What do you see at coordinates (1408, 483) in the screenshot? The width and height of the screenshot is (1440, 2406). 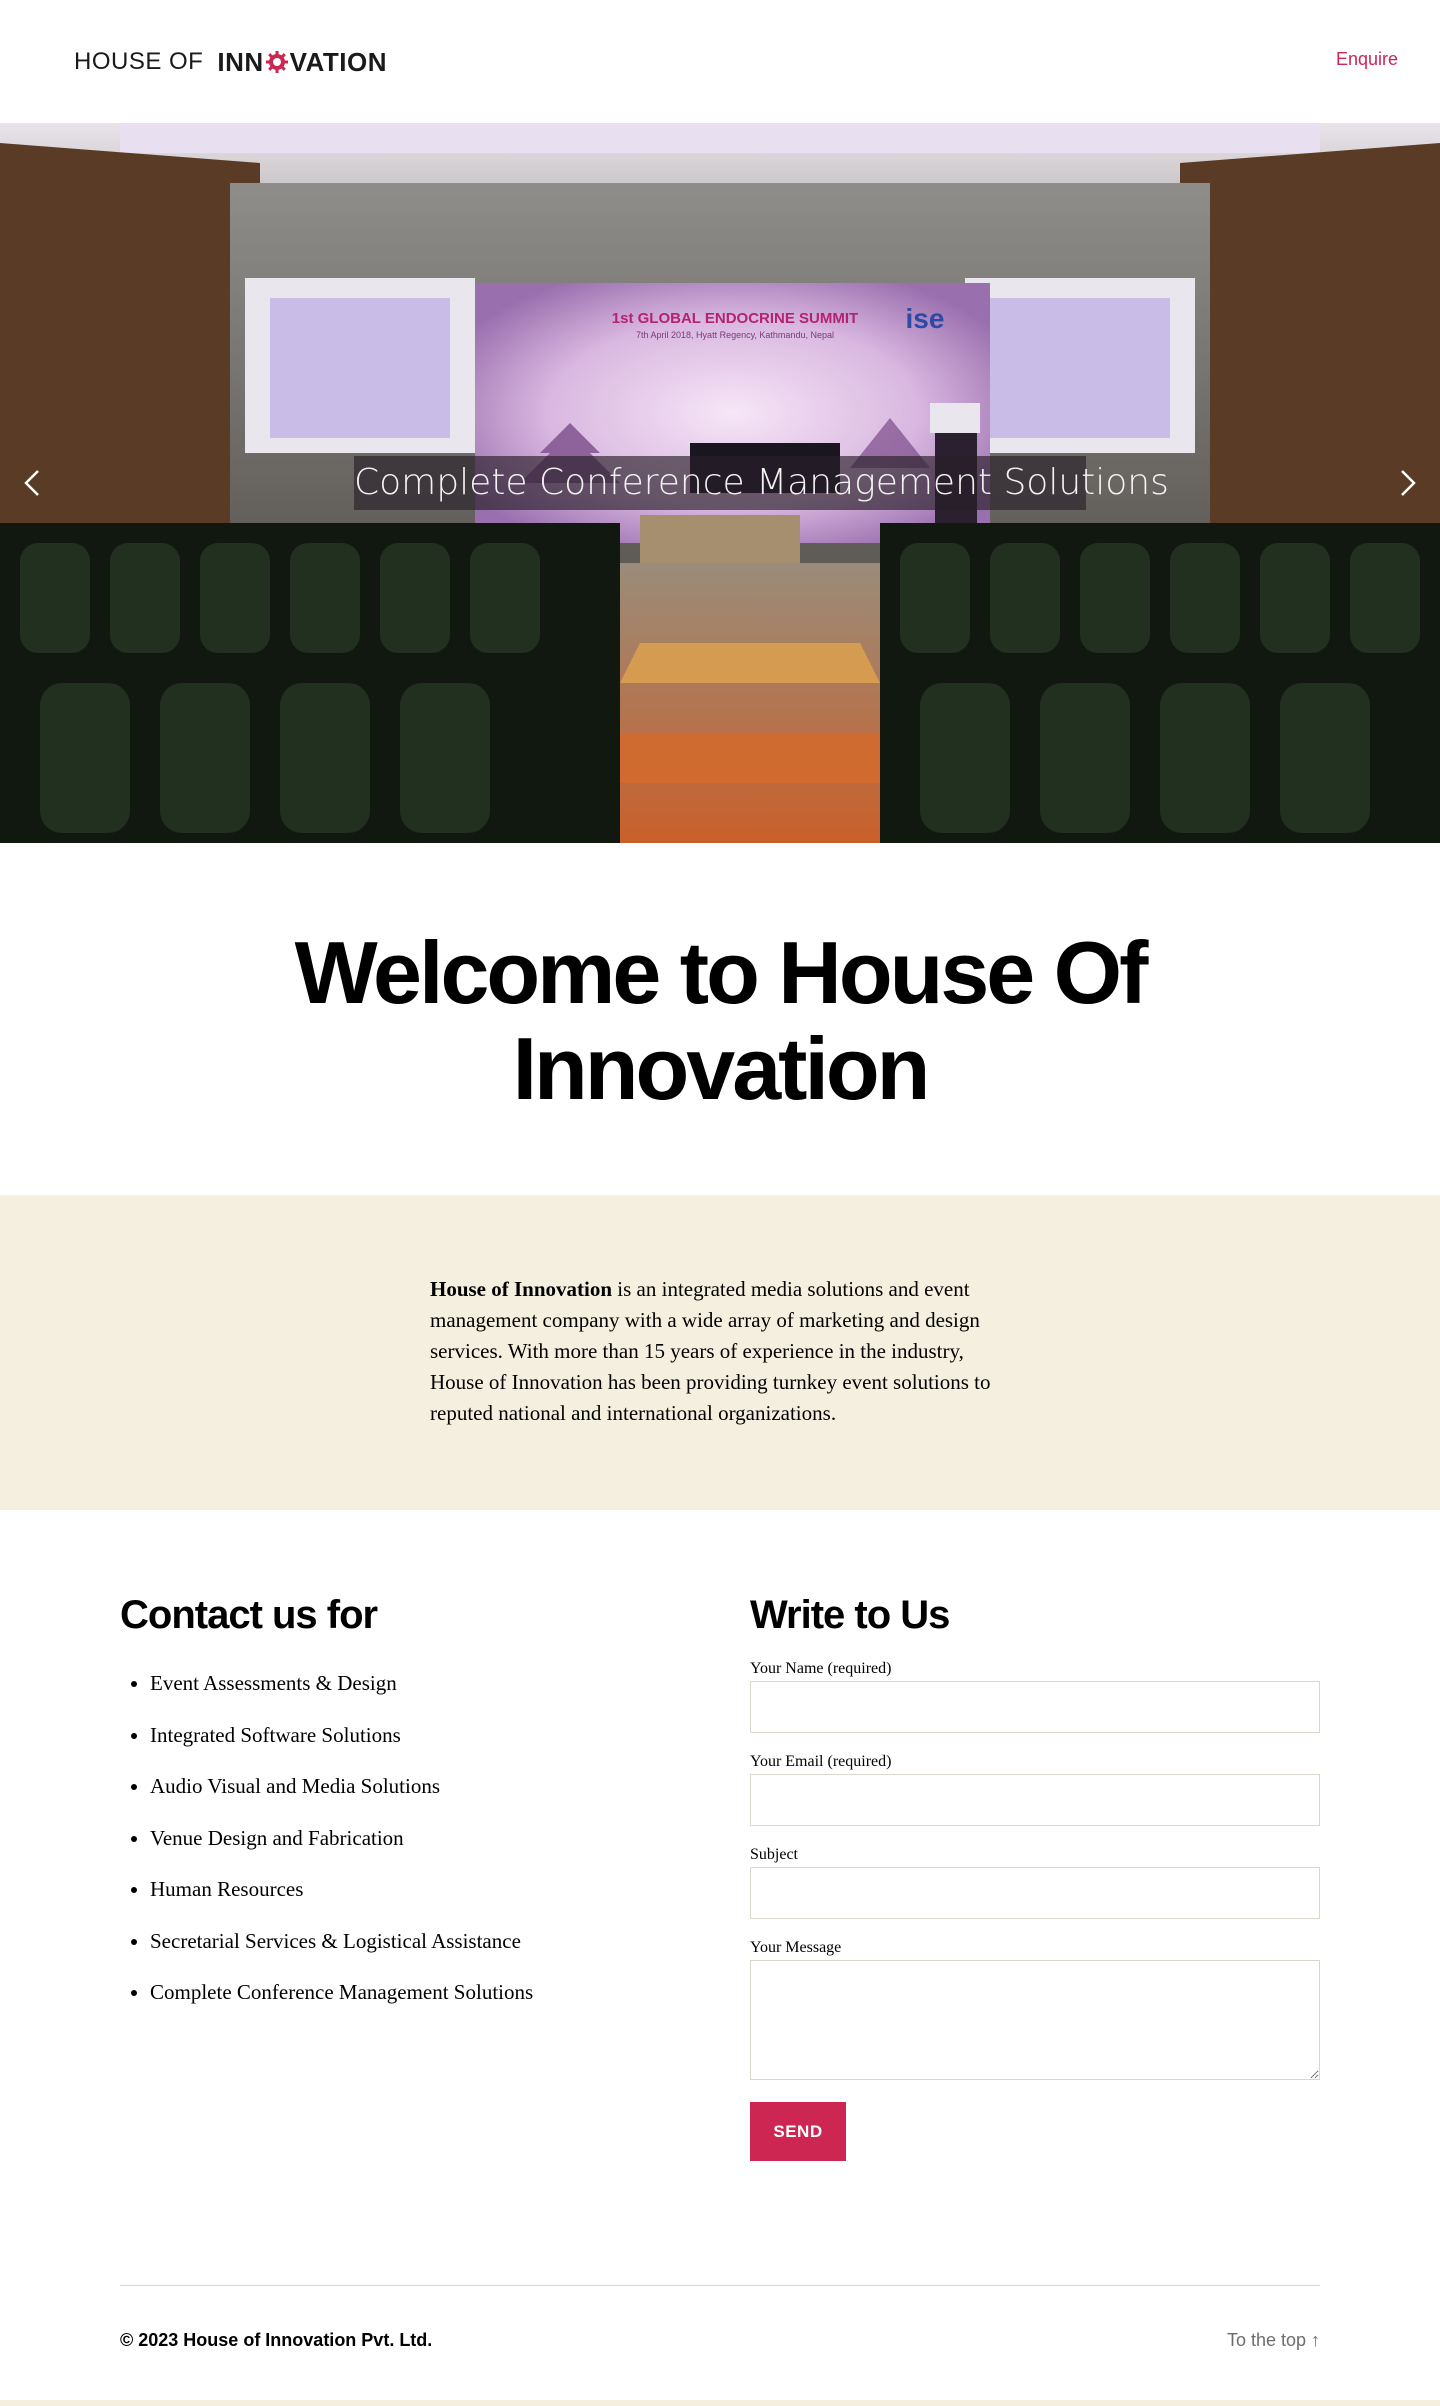 I see `chevron-right-icon` at bounding box center [1408, 483].